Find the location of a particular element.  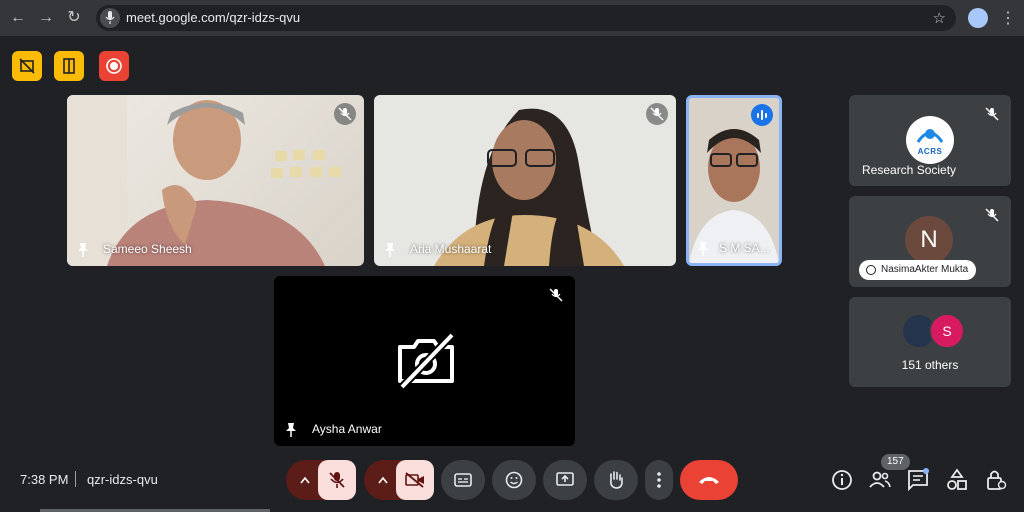

divider is located at coordinates (75, 479).